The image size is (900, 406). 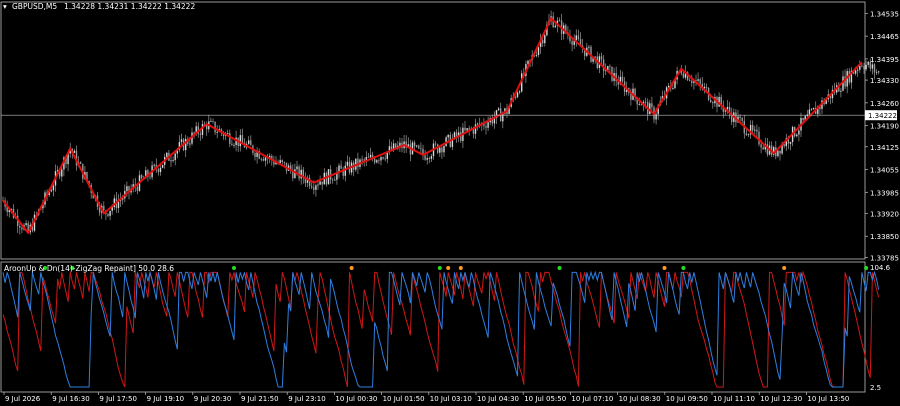 I want to click on time-tick-label: 10 Jul 01:50, so click(x=404, y=399).